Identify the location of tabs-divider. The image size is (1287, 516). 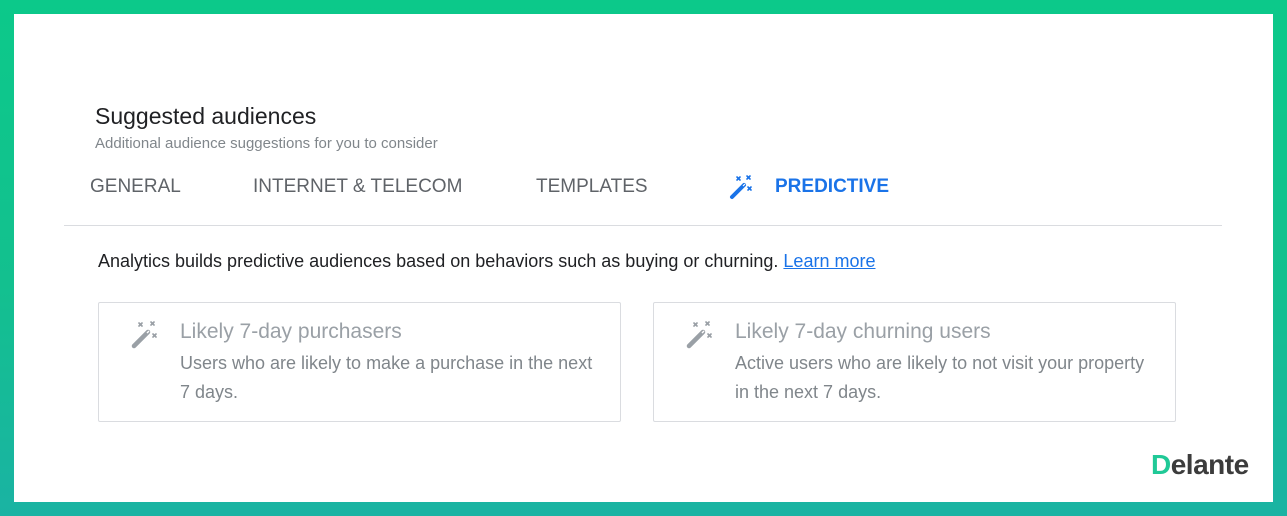
(643, 225).